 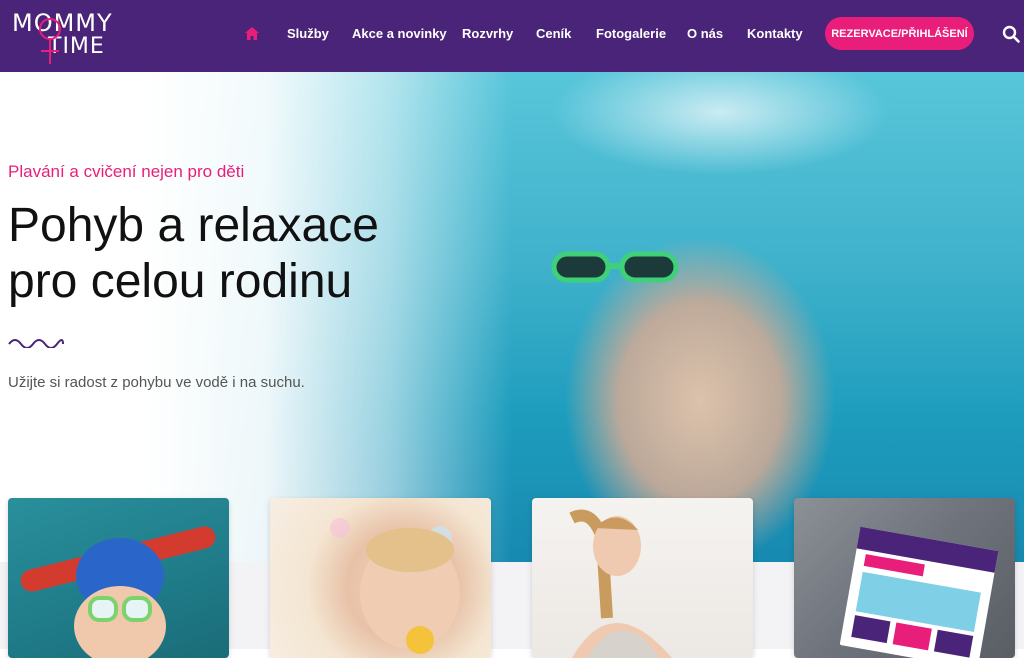 What do you see at coordinates (252, 33) in the screenshot?
I see `home-icon` at bounding box center [252, 33].